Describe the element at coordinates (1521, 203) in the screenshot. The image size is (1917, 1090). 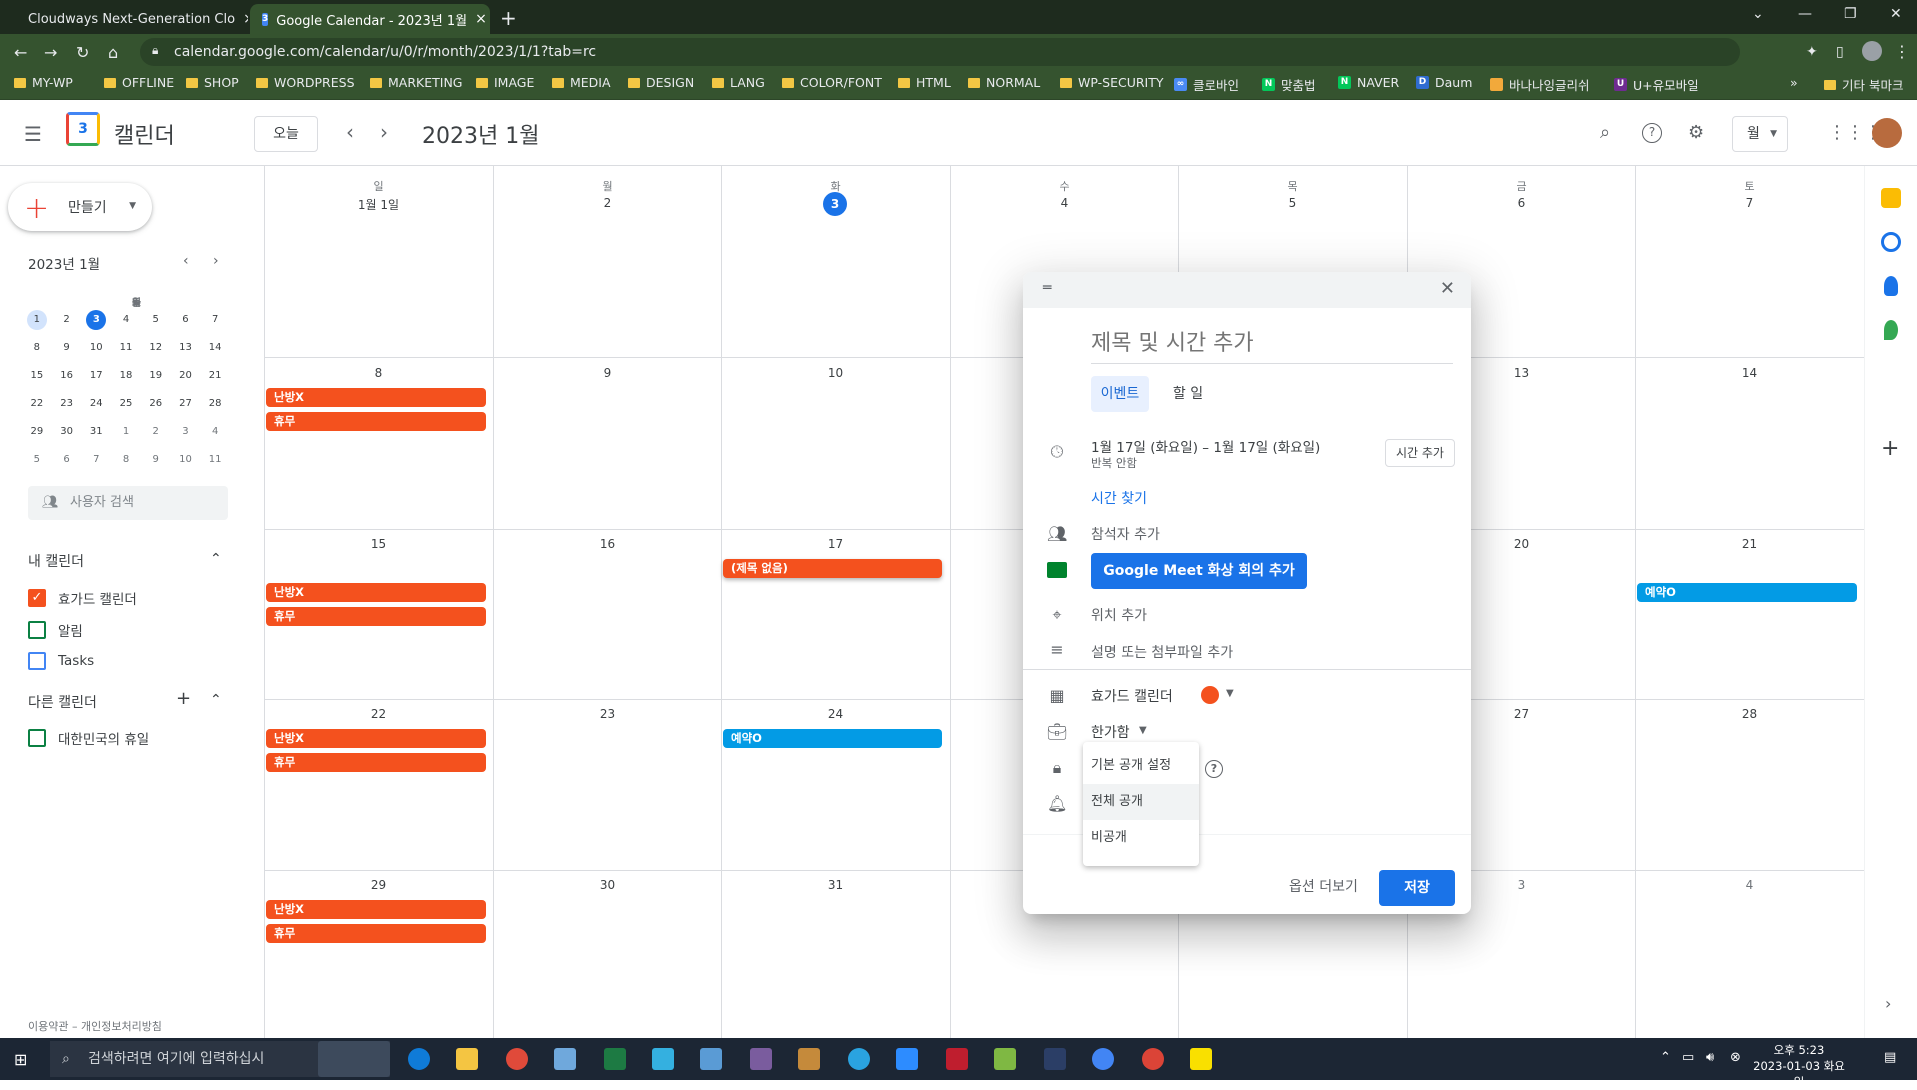
I see `day-number: 6` at that location.